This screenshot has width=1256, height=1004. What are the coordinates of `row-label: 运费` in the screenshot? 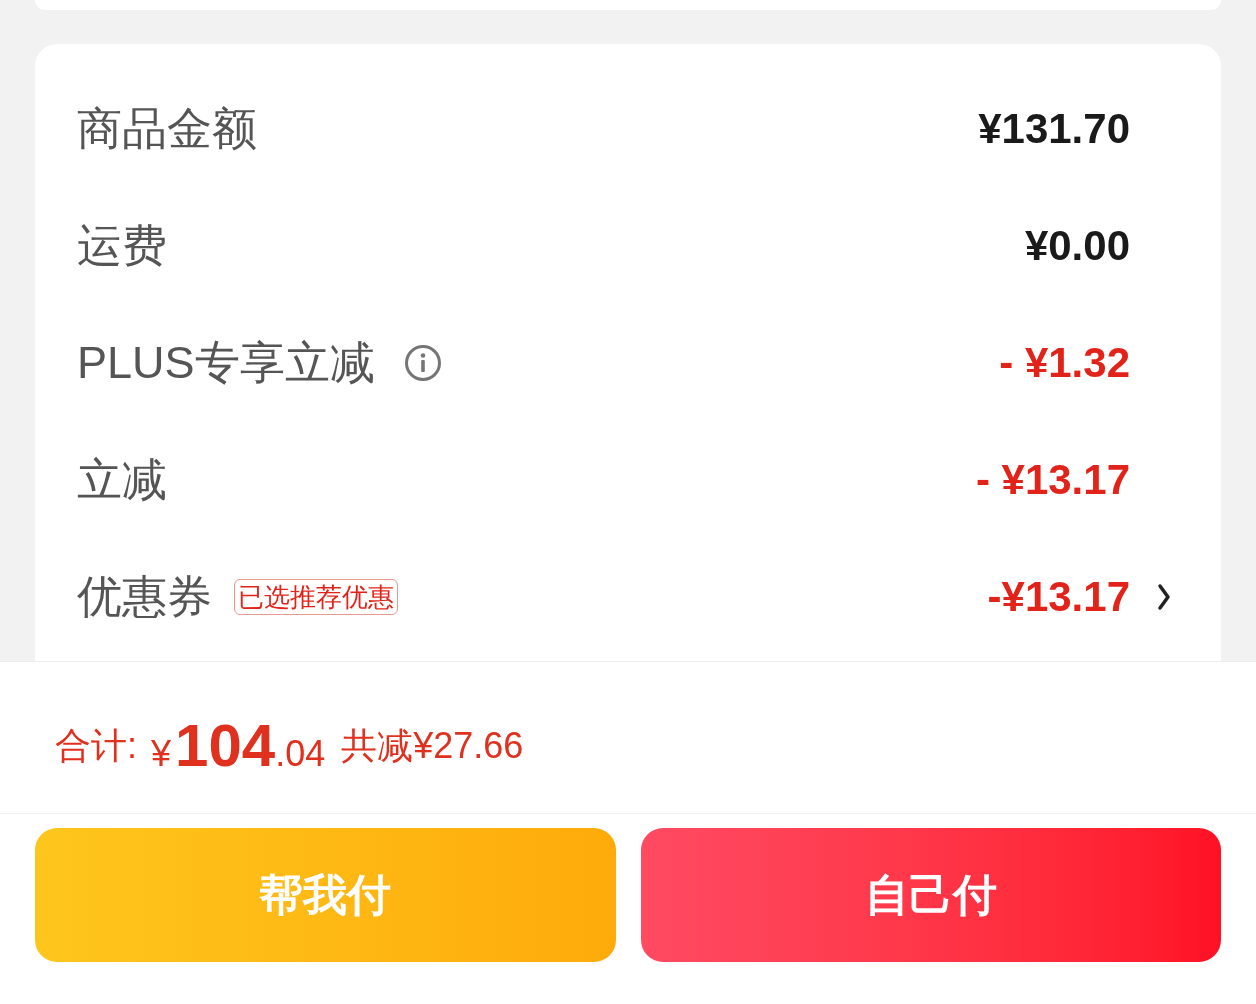 It's located at (122, 245).